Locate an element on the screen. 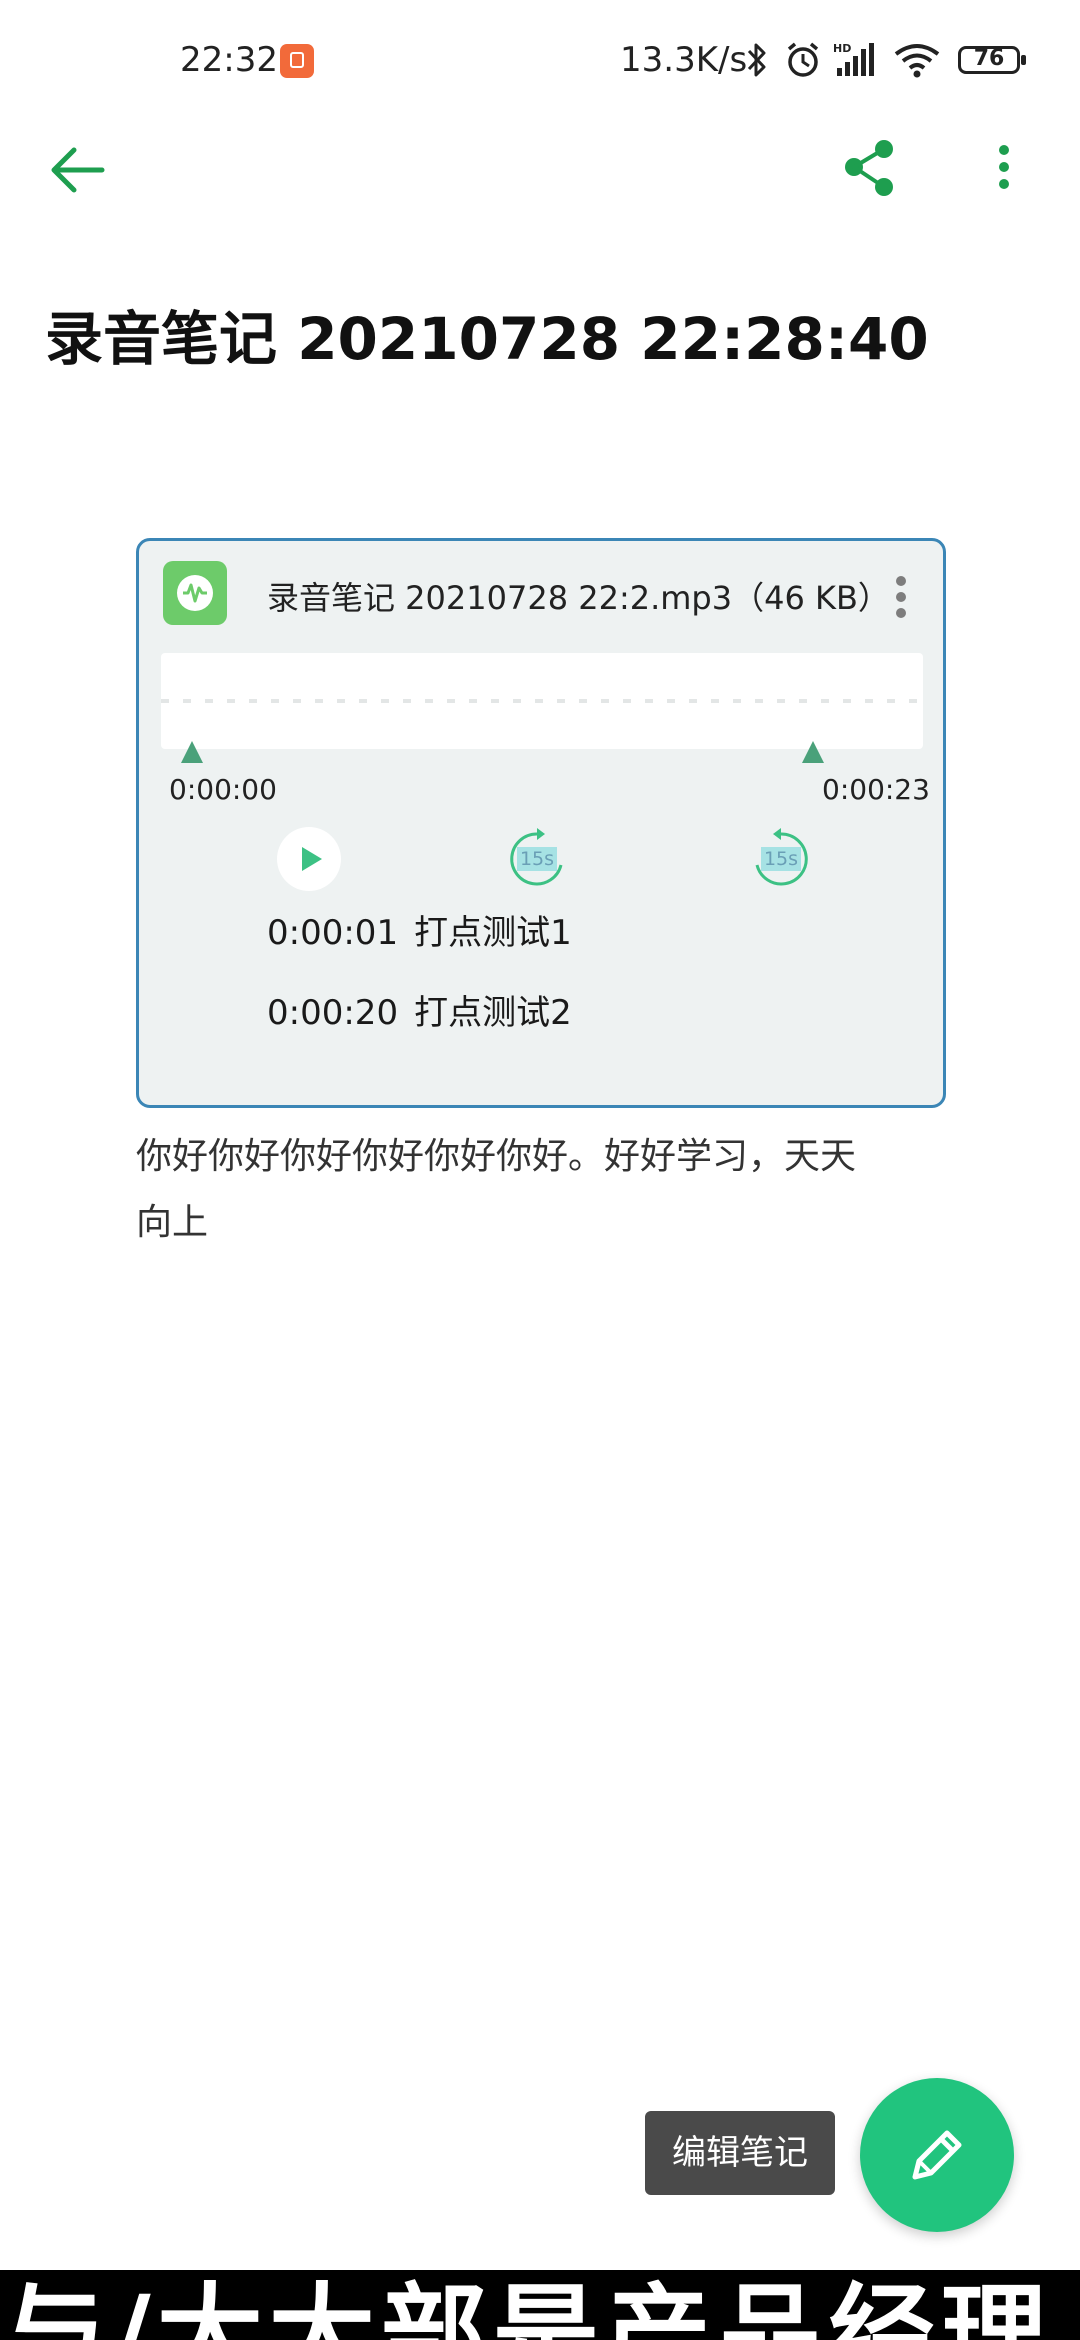  battery-level: 76 is located at coordinates (989, 58).